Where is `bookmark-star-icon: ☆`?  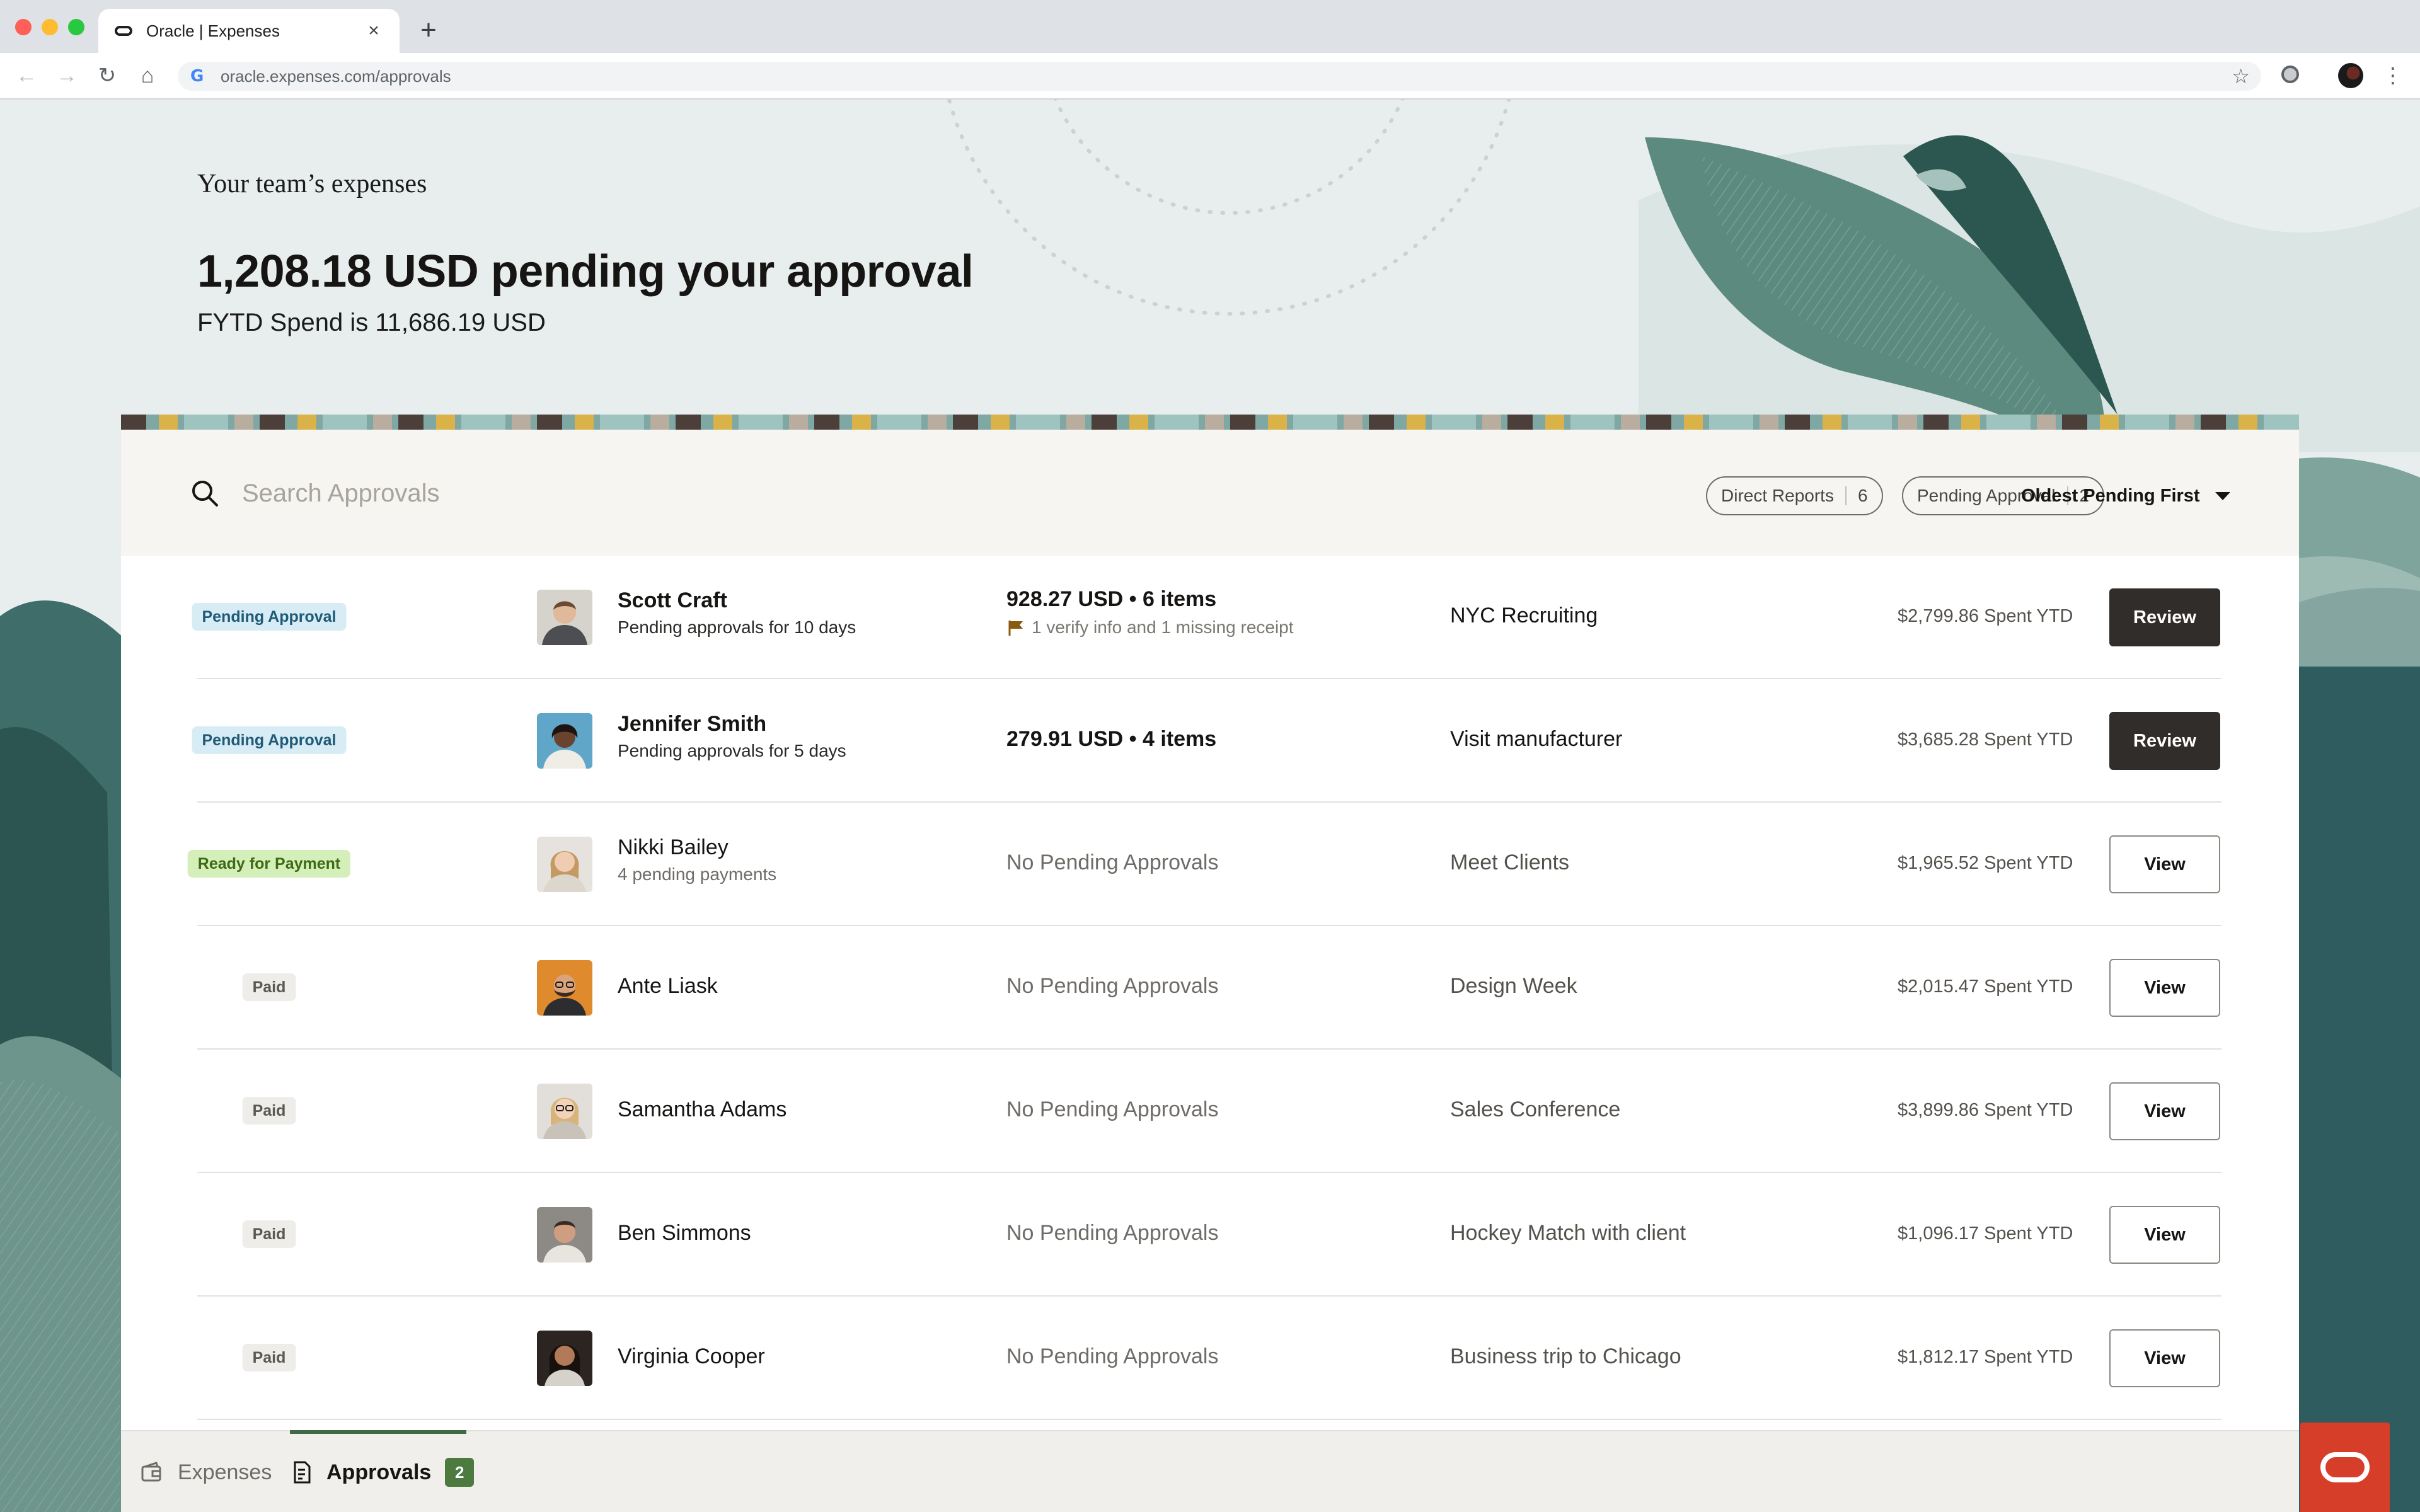 bookmark-star-icon: ☆ is located at coordinates (2241, 76).